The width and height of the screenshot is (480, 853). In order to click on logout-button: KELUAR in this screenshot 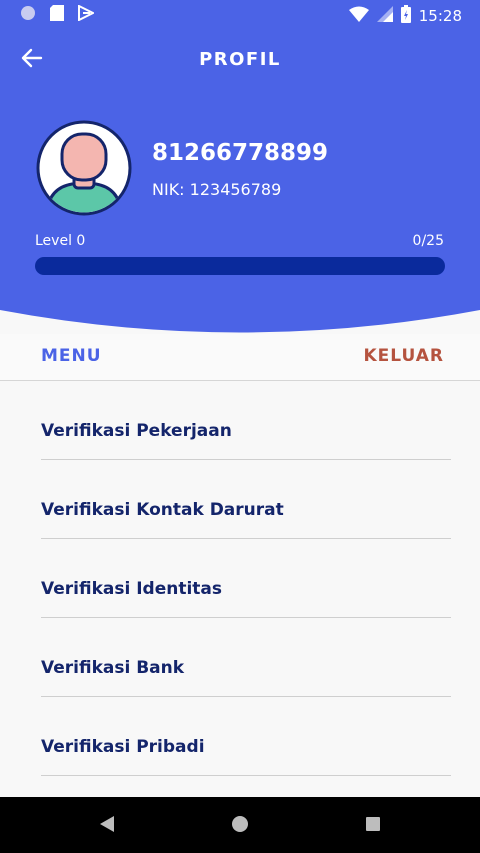, I will do `click(403, 356)`.